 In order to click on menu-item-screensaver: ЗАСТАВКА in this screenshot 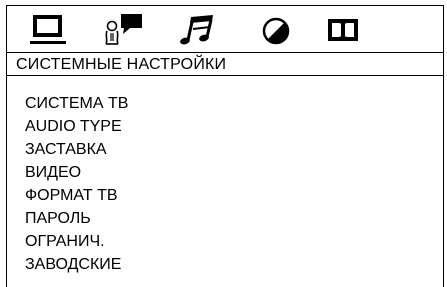, I will do `click(76, 149)`.